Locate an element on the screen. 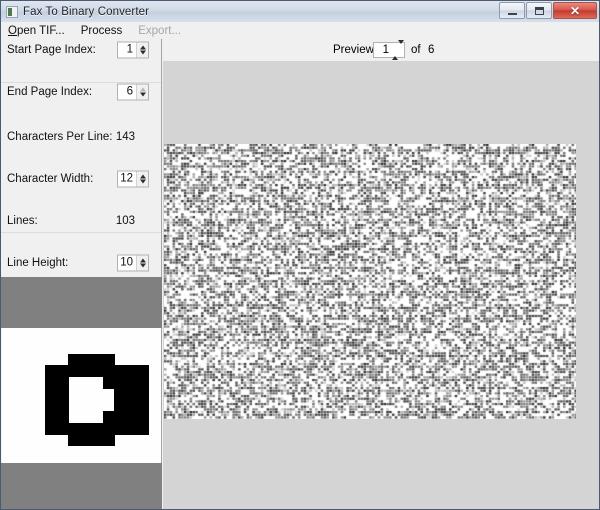 The image size is (600, 510). field-start-page-index: Start Page Index: 1 is located at coordinates (81, 49).